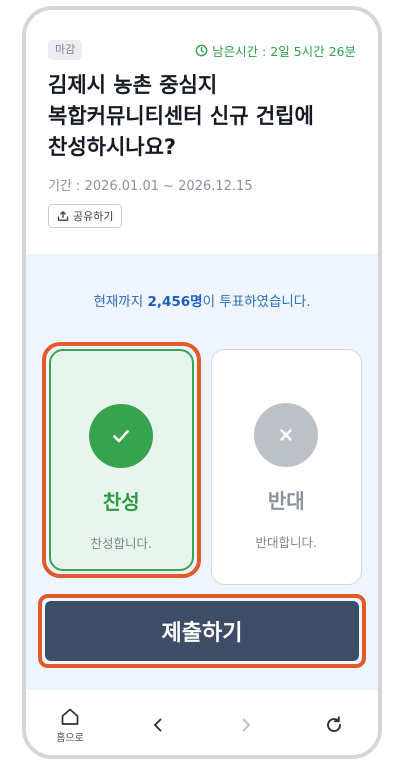  I want to click on home-icon, so click(70, 716).